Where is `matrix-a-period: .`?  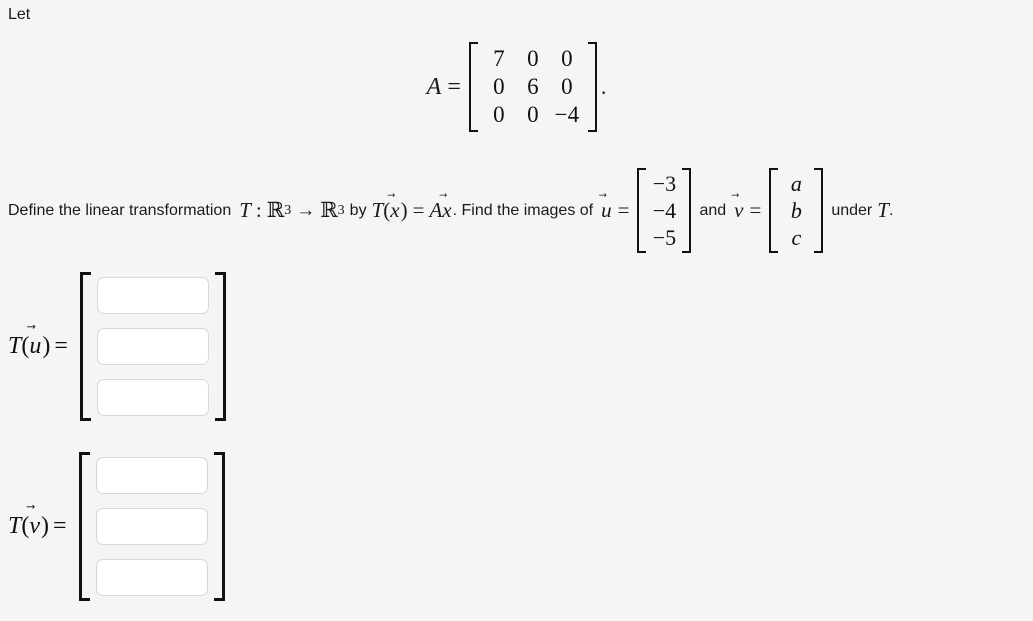
matrix-a-period: . is located at coordinates (603, 86).